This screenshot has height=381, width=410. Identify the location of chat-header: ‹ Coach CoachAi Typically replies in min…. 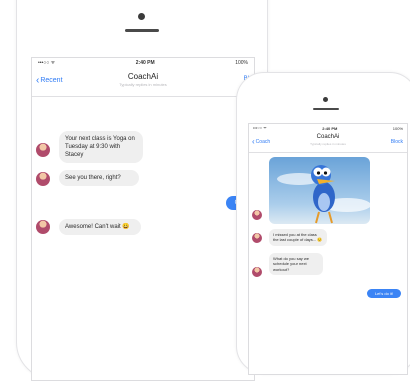
(328, 142).